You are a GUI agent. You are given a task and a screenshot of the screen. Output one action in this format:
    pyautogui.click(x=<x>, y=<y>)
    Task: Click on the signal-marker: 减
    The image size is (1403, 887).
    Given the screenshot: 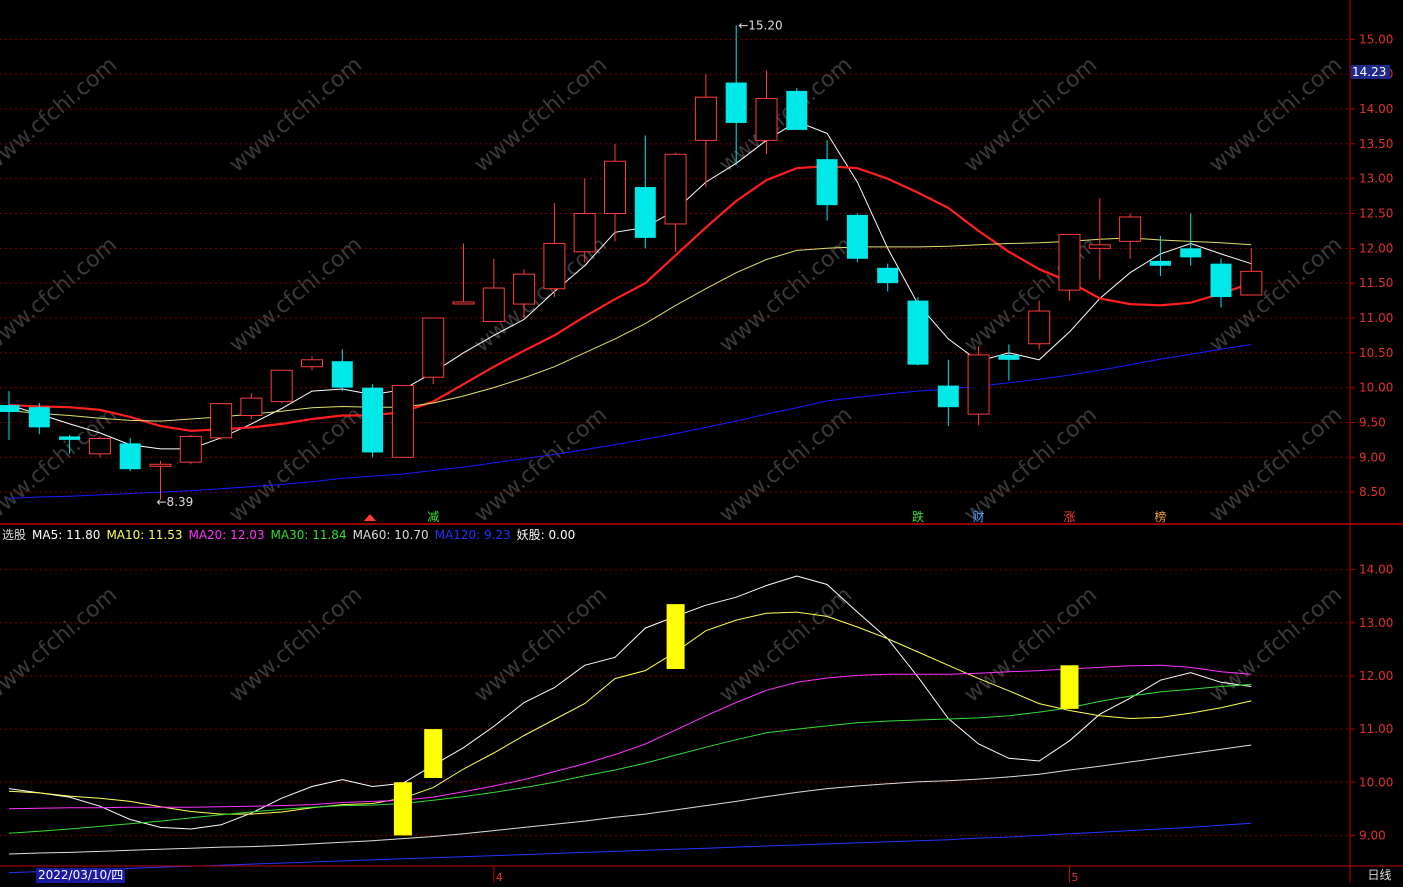 What is the action you would take?
    pyautogui.click(x=433, y=517)
    